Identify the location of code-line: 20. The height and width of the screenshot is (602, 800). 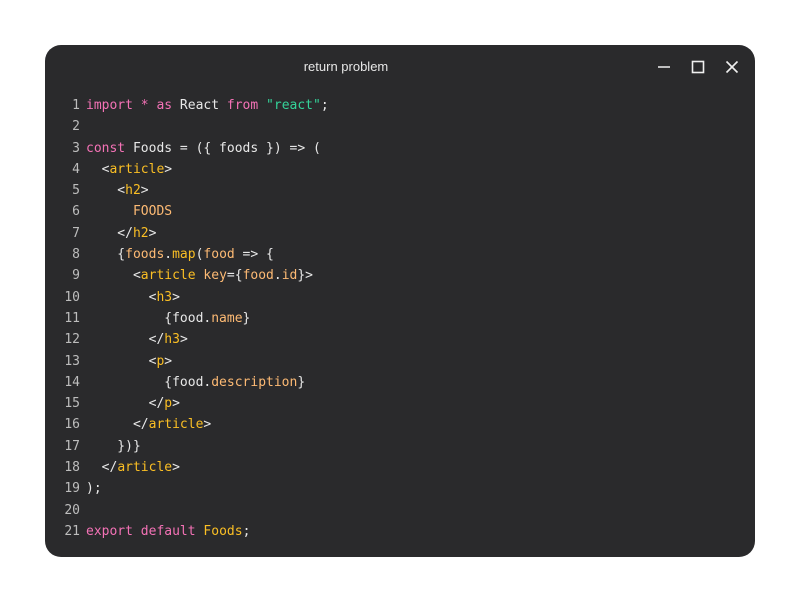
(400, 510).